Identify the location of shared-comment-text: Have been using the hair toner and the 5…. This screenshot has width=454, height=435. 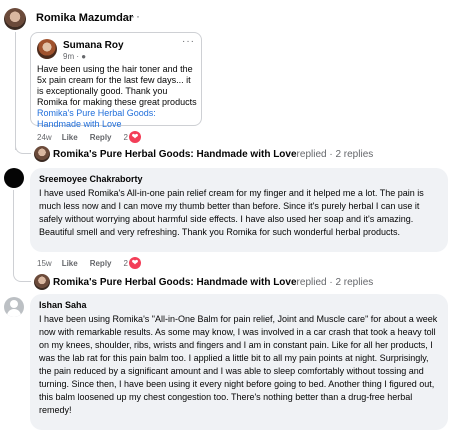
(117, 96).